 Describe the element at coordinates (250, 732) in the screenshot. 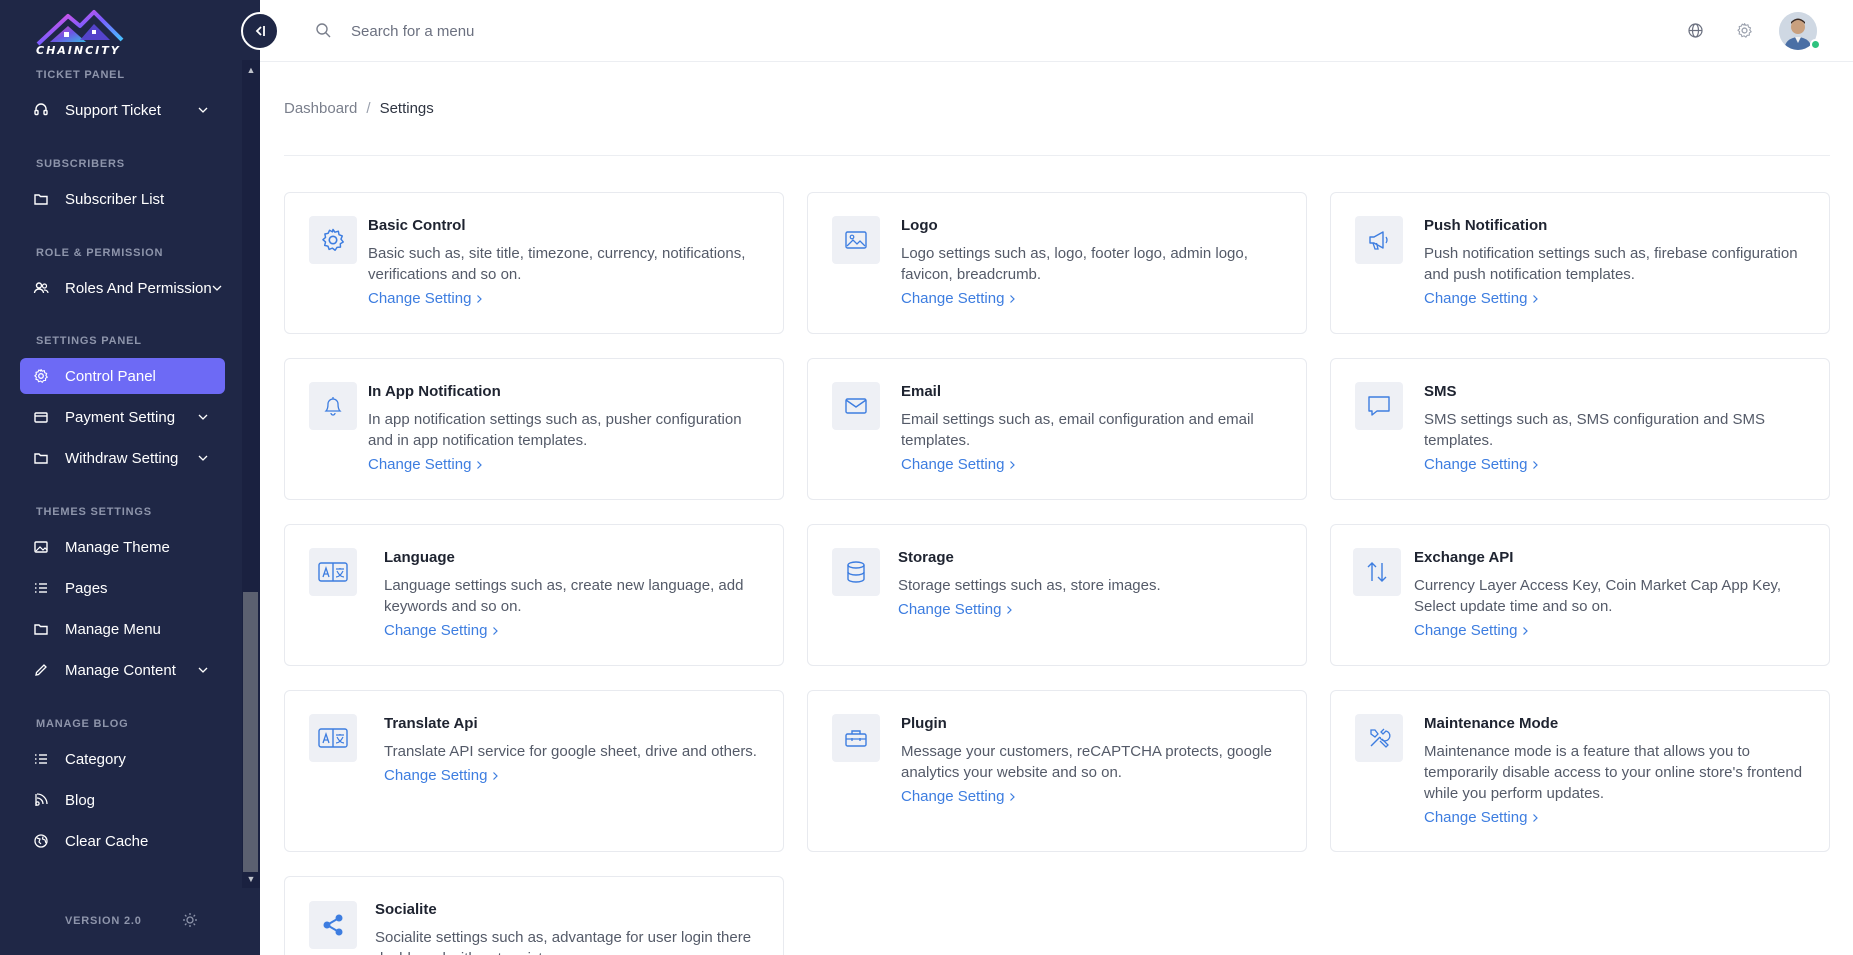

I see `sidebar-scrollbar-thumb` at that location.